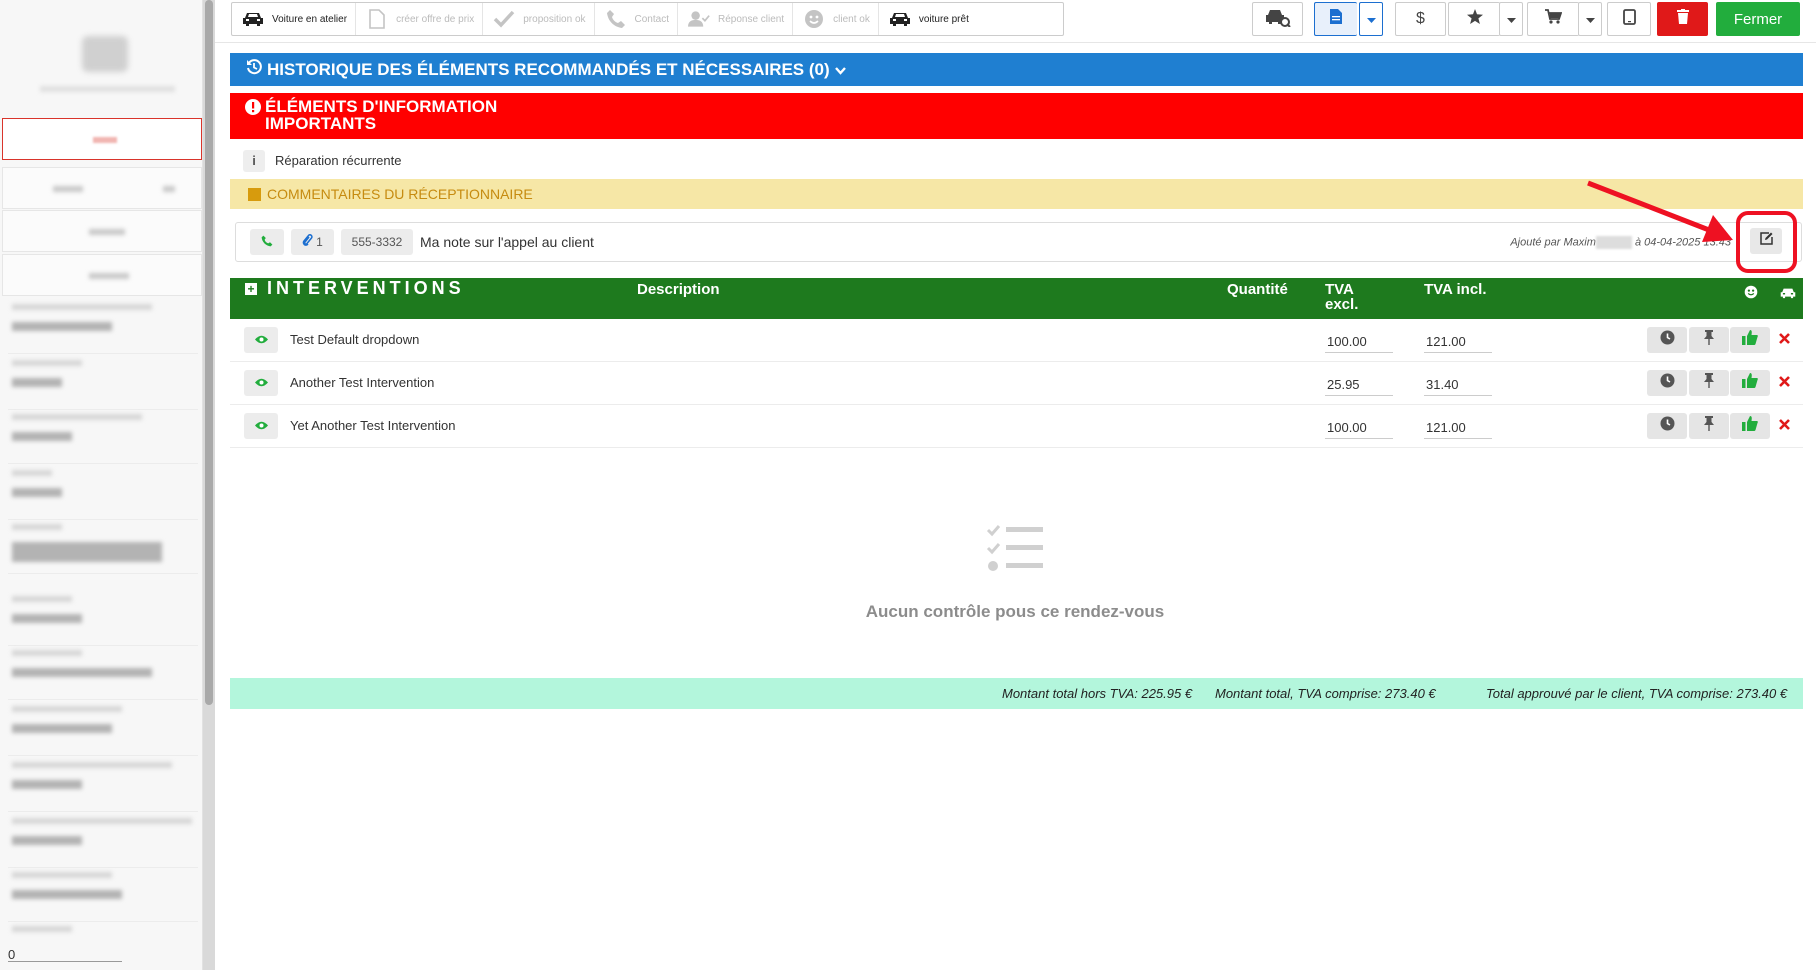 This screenshot has height=970, width=1816. I want to click on car-wrench-icon, so click(1278, 19).